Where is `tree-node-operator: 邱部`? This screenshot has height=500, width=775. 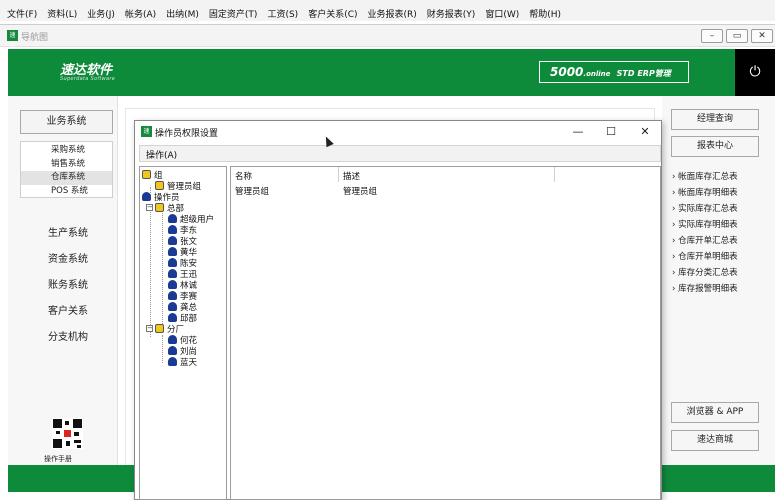
tree-node-operator: 邱部 is located at coordinates (182, 318).